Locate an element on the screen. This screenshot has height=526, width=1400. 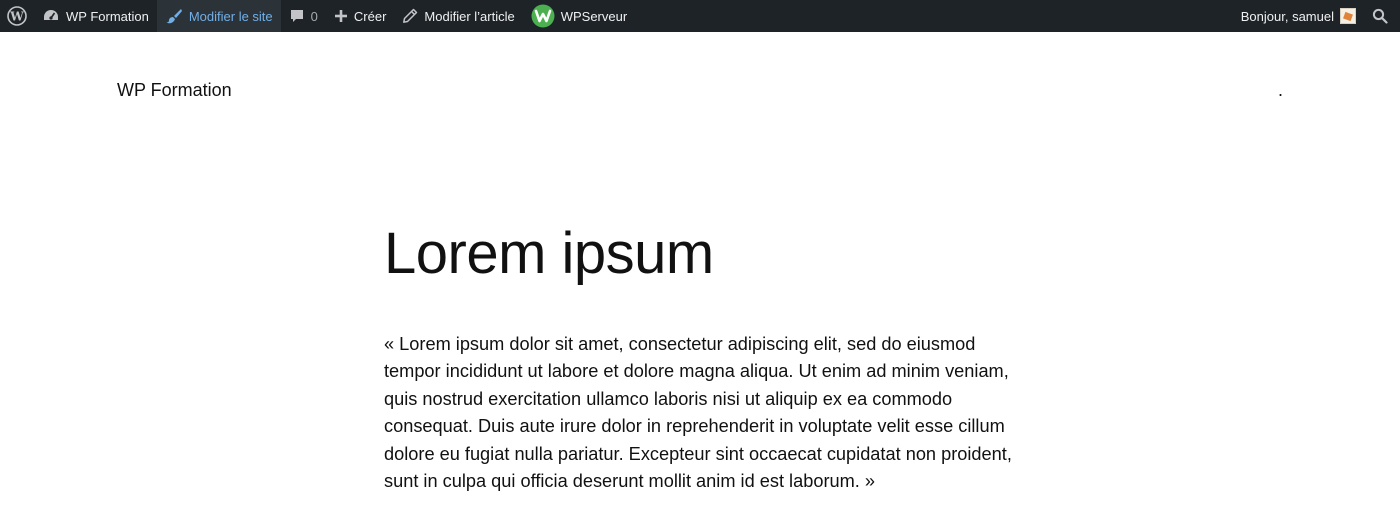
wpserveur-label: WPServeur is located at coordinates (594, 16).